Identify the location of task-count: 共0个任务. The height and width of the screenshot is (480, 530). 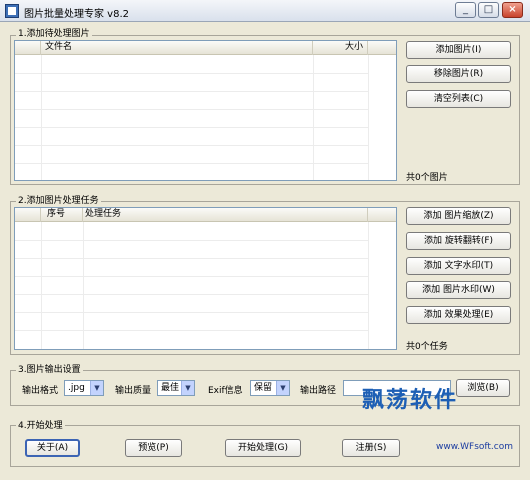
(427, 347).